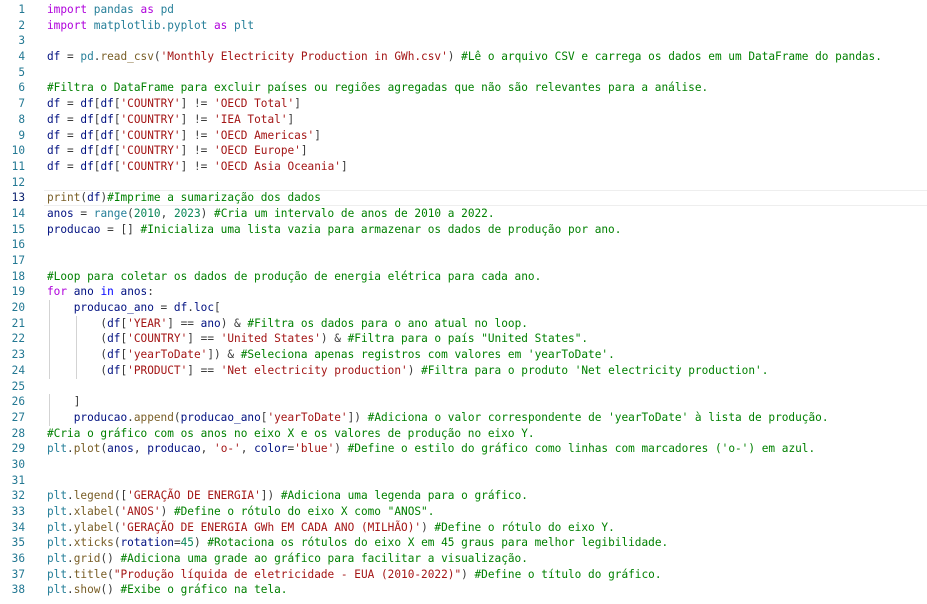 The height and width of the screenshot is (604, 927). I want to click on code-line: 19 for ano in anos:, so click(463, 292).